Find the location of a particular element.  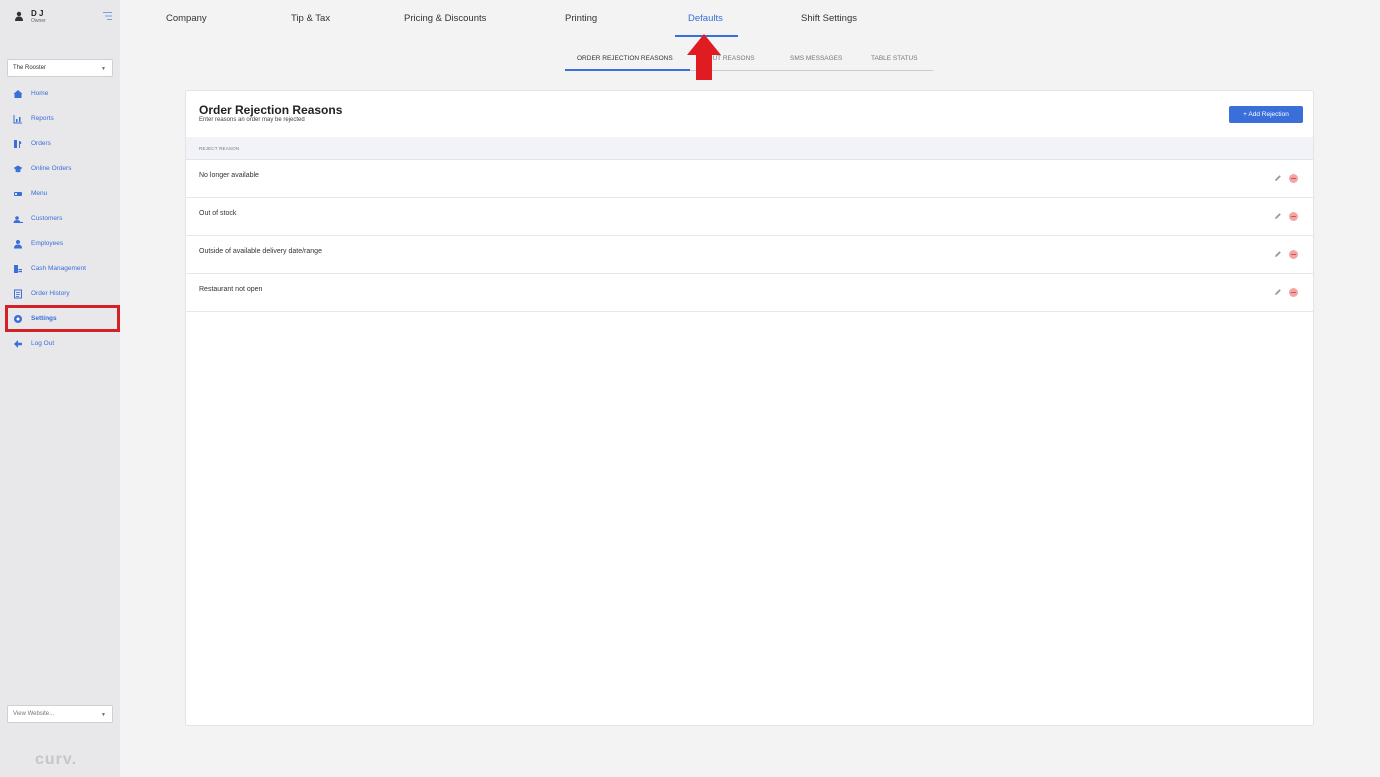

menu-collapse-icon is located at coordinates (107, 16).